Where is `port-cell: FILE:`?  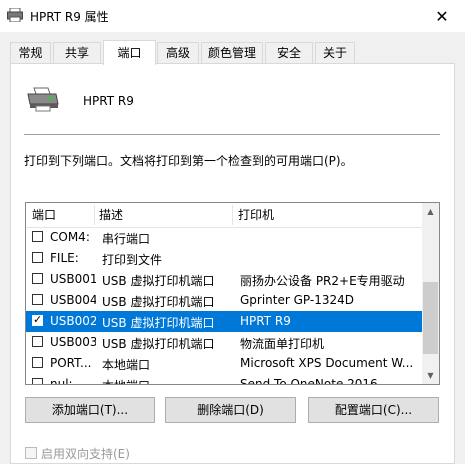
port-cell: FILE: is located at coordinates (64, 258).